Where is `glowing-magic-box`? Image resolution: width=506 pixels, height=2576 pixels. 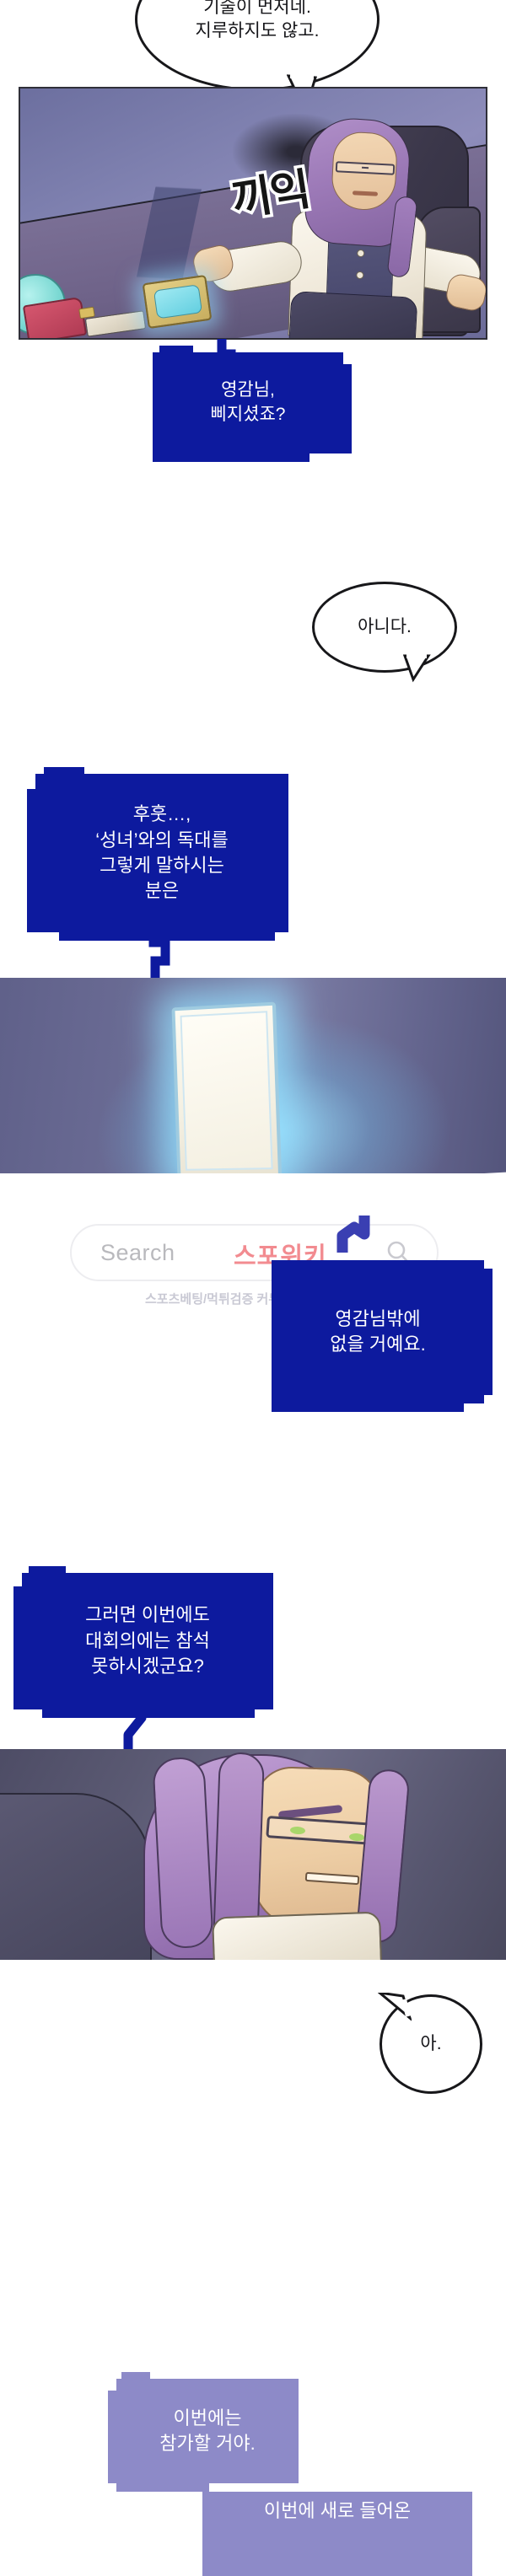 glowing-magic-box is located at coordinates (177, 302).